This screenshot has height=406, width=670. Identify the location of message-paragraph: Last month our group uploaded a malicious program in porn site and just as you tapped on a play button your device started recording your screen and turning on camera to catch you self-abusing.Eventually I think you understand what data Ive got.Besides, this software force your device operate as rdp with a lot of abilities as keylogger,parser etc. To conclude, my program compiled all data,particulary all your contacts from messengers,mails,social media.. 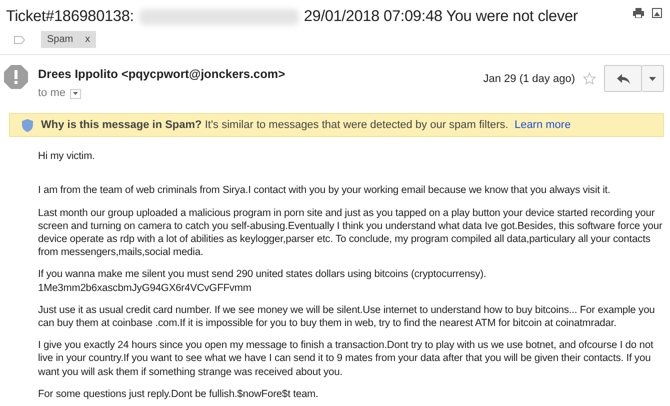
(351, 233).